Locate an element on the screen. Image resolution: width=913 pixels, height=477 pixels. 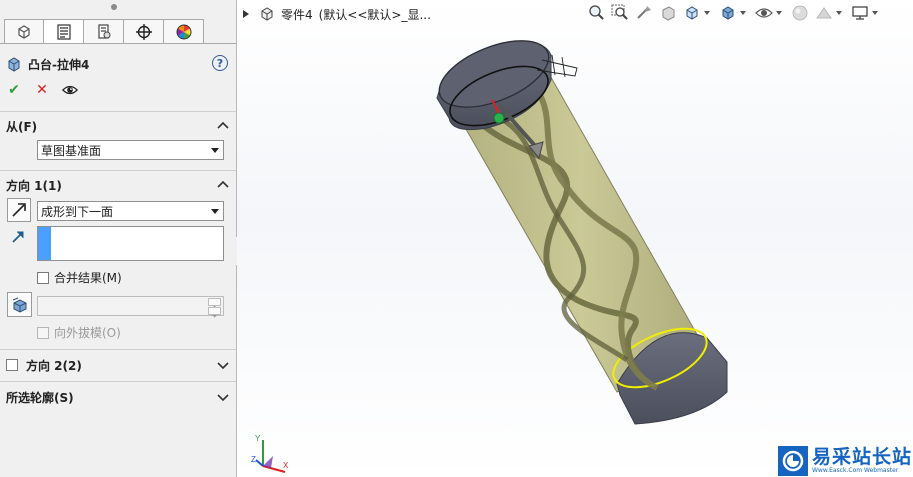
display-manager-icon is located at coordinates (183, 31).